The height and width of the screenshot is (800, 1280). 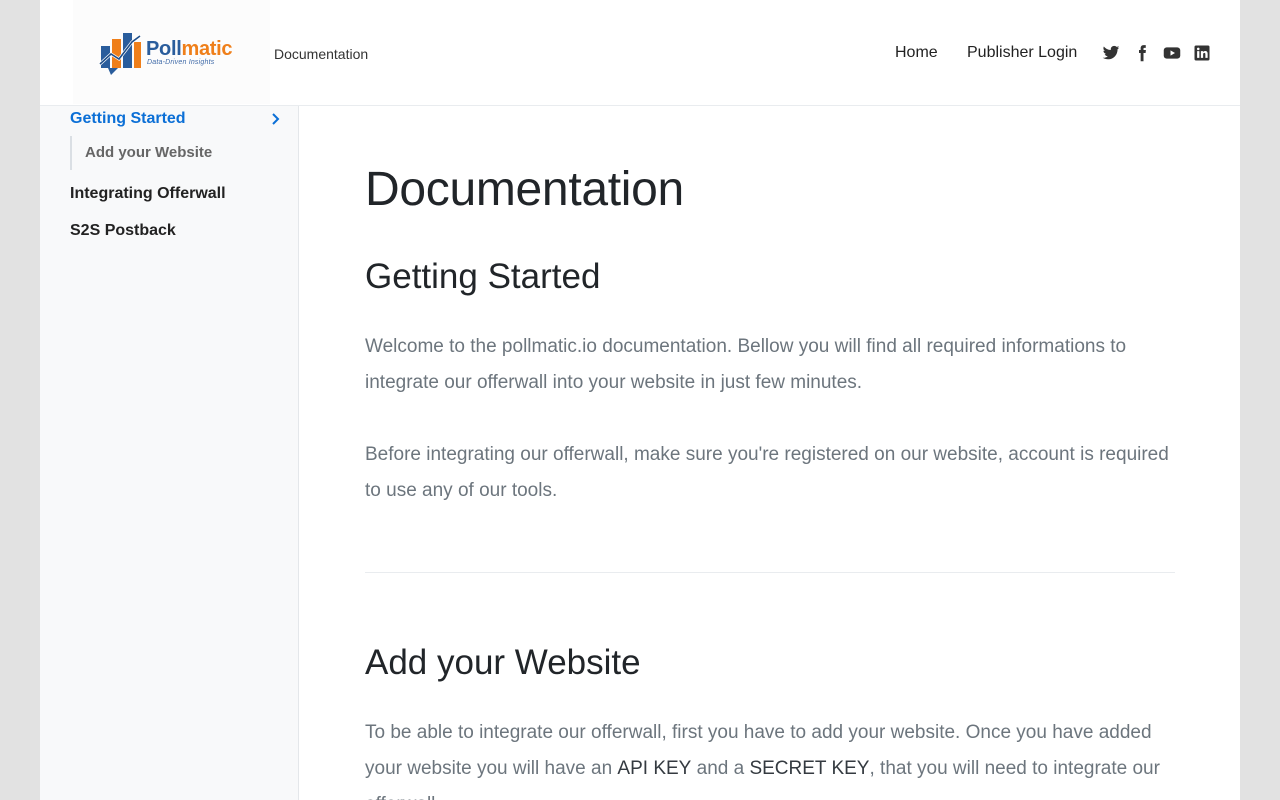 I want to click on chevron-right-icon, so click(x=275, y=119).